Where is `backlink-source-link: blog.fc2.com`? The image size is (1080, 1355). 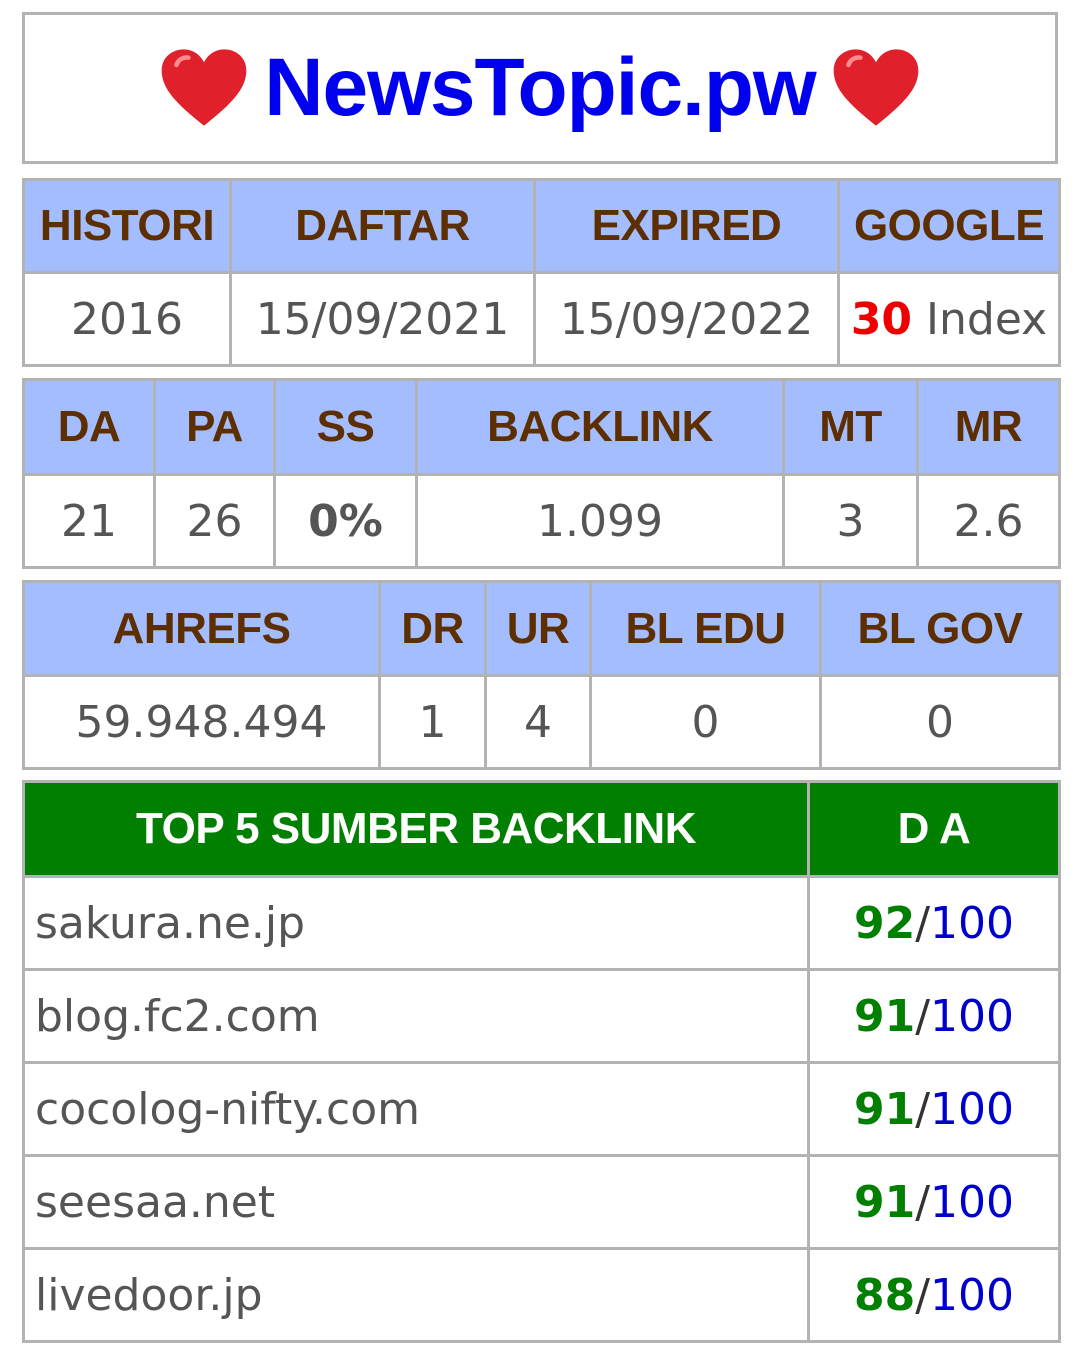
backlink-source-link: blog.fc2.com is located at coordinates (416, 1016).